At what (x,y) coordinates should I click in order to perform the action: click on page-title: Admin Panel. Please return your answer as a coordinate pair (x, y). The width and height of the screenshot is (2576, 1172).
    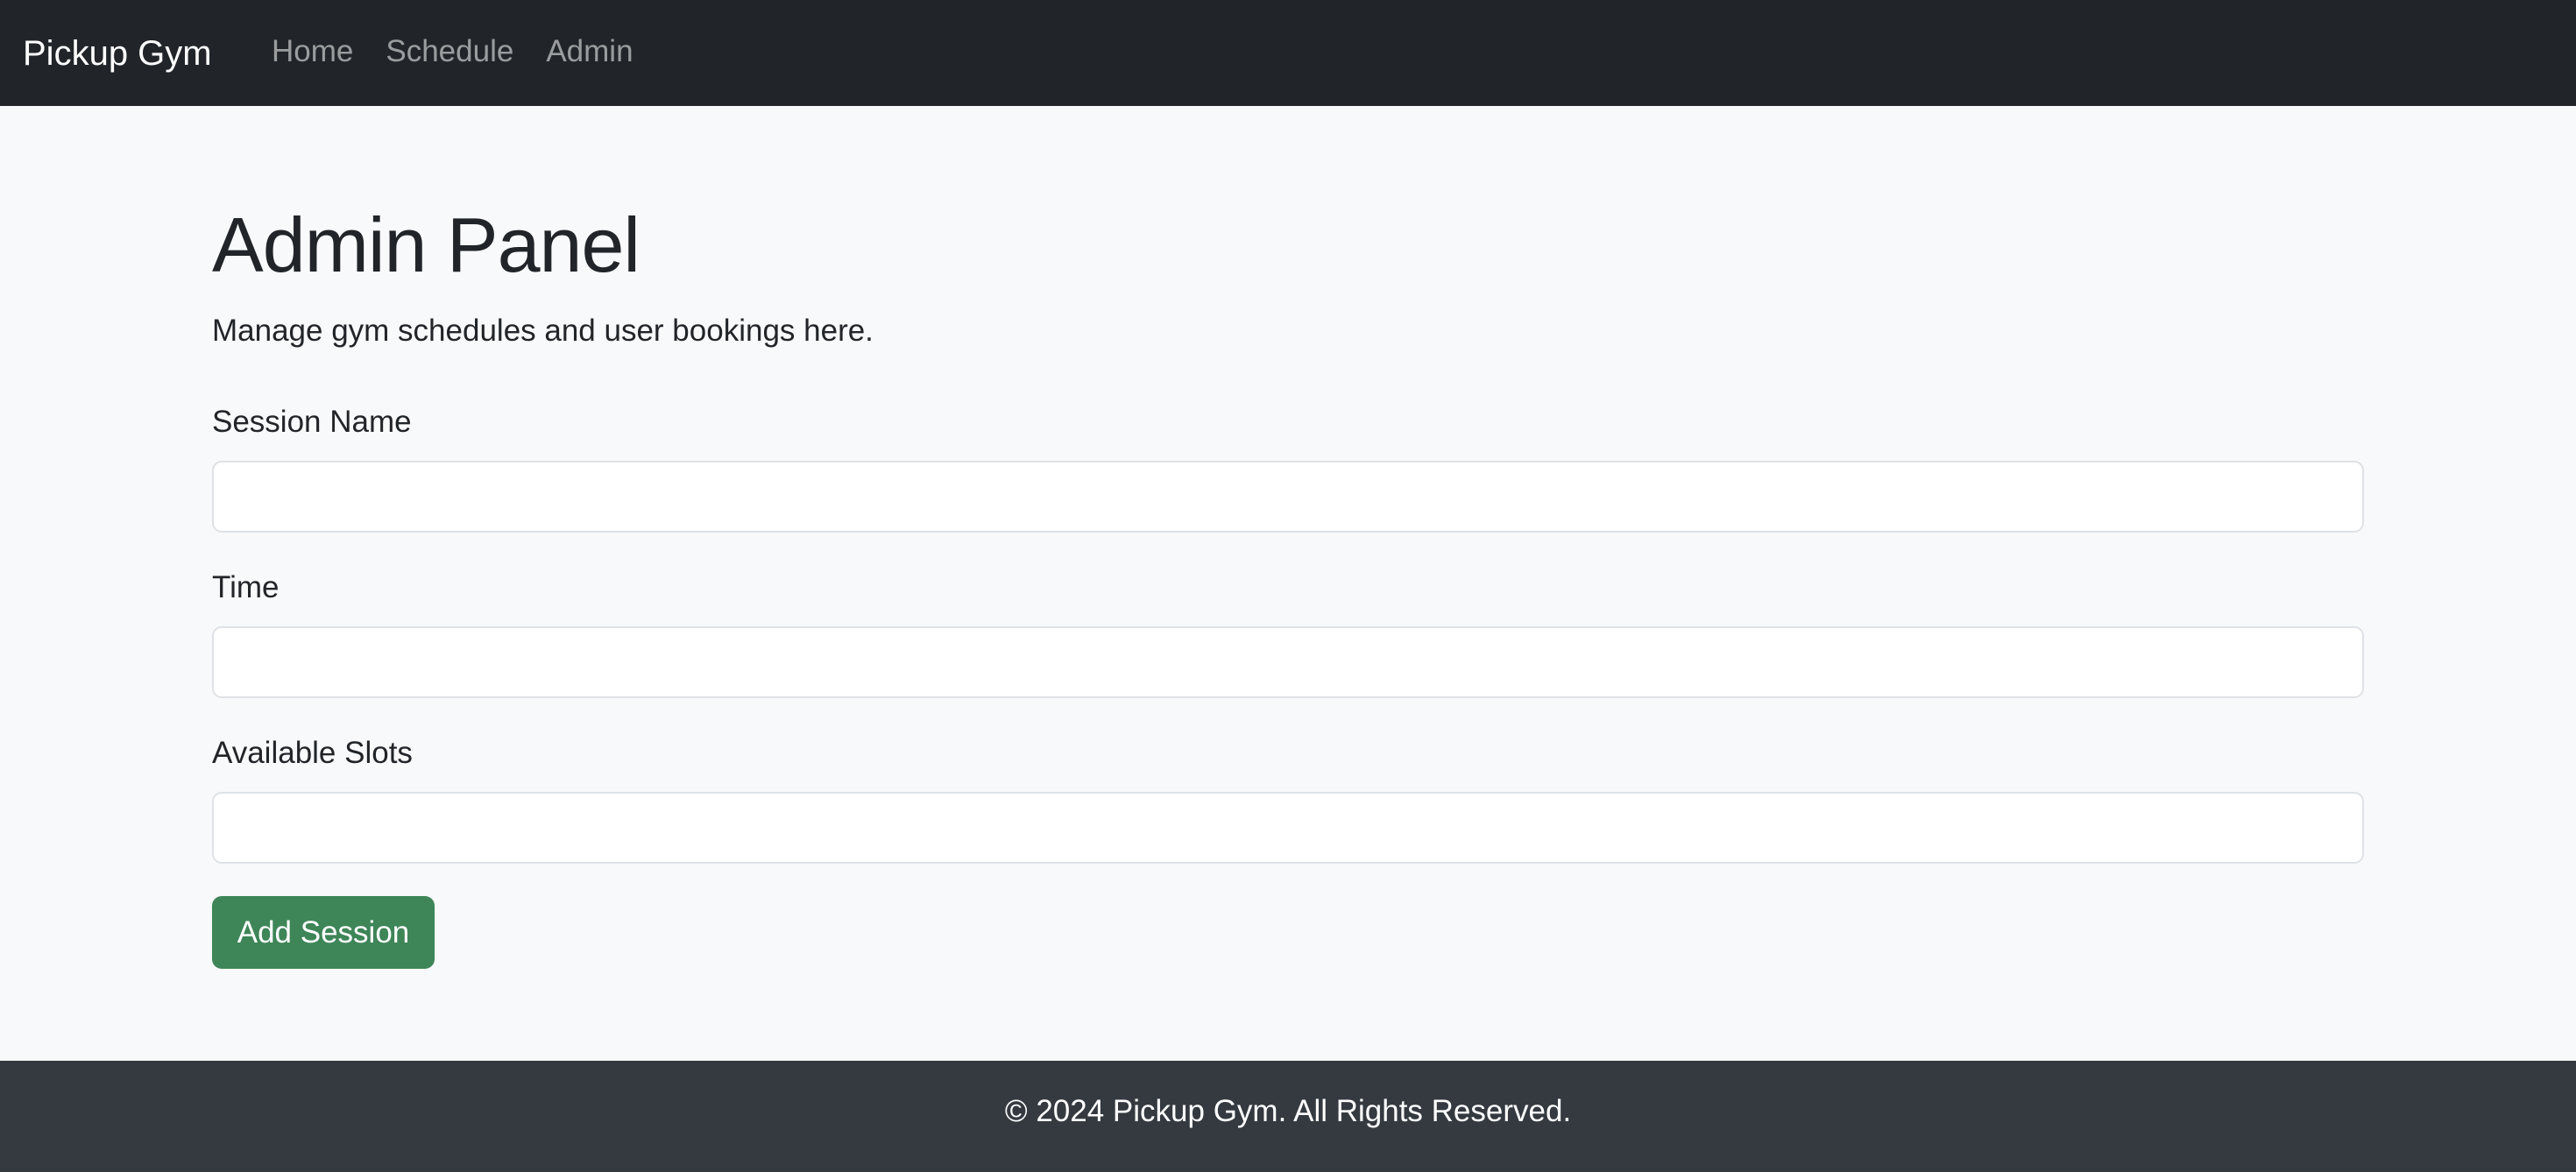
    Looking at the image, I should click on (426, 244).